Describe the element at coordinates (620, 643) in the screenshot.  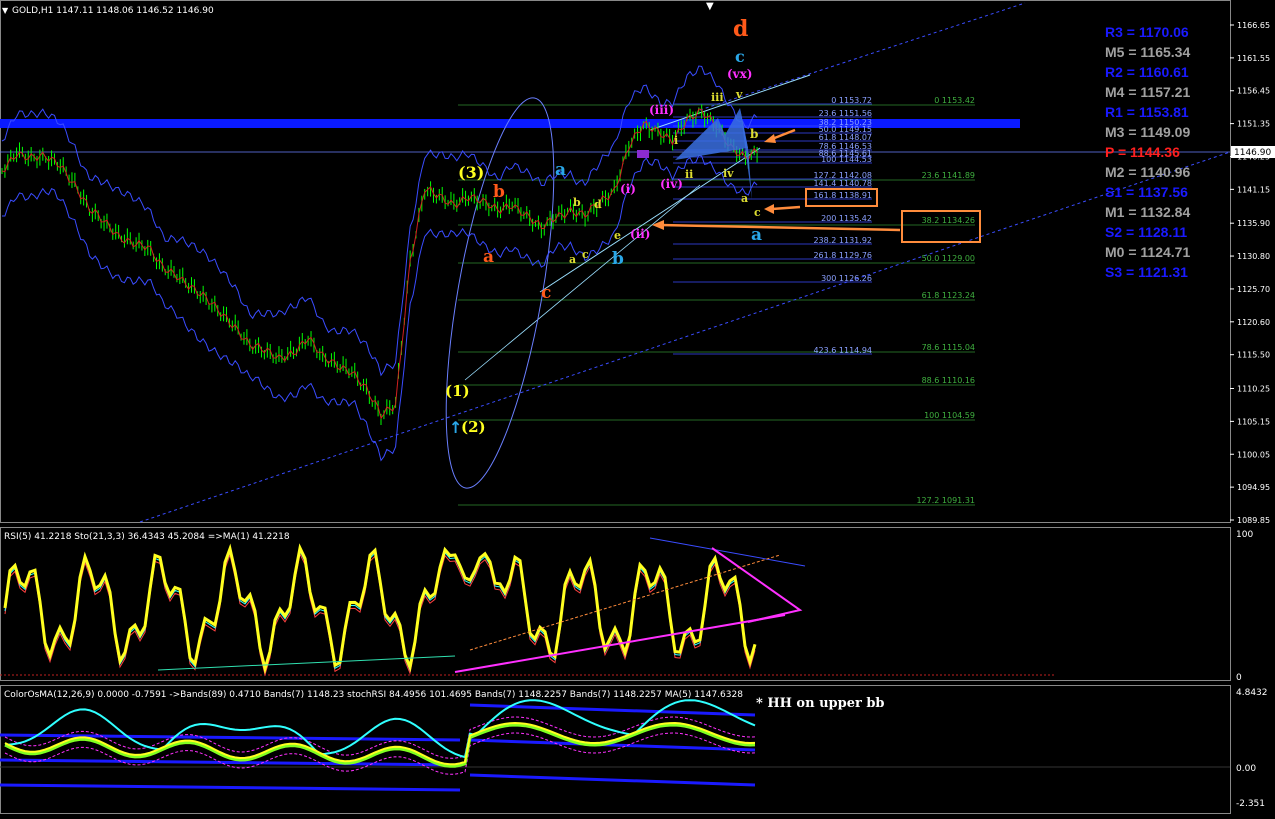
I see `rsi-trendline` at that location.